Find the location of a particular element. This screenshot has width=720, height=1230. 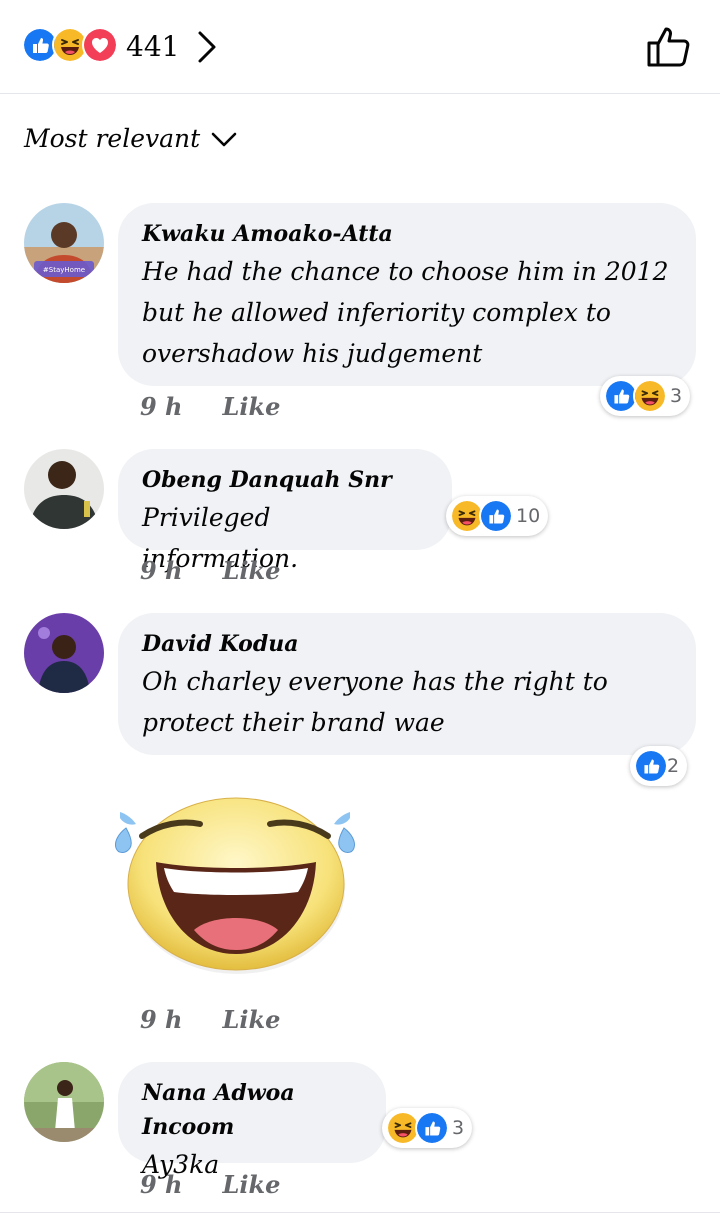

sort-dropdown: Most relevant is located at coordinates (131, 138).